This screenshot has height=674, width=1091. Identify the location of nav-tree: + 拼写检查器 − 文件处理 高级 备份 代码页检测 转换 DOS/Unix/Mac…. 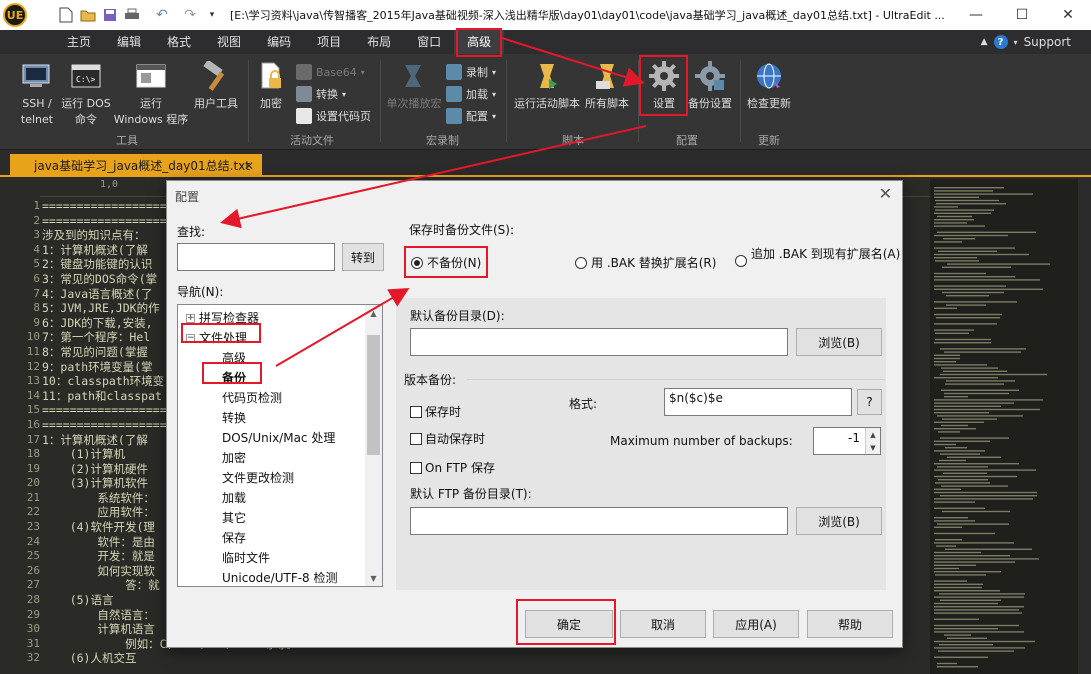
(280, 445).